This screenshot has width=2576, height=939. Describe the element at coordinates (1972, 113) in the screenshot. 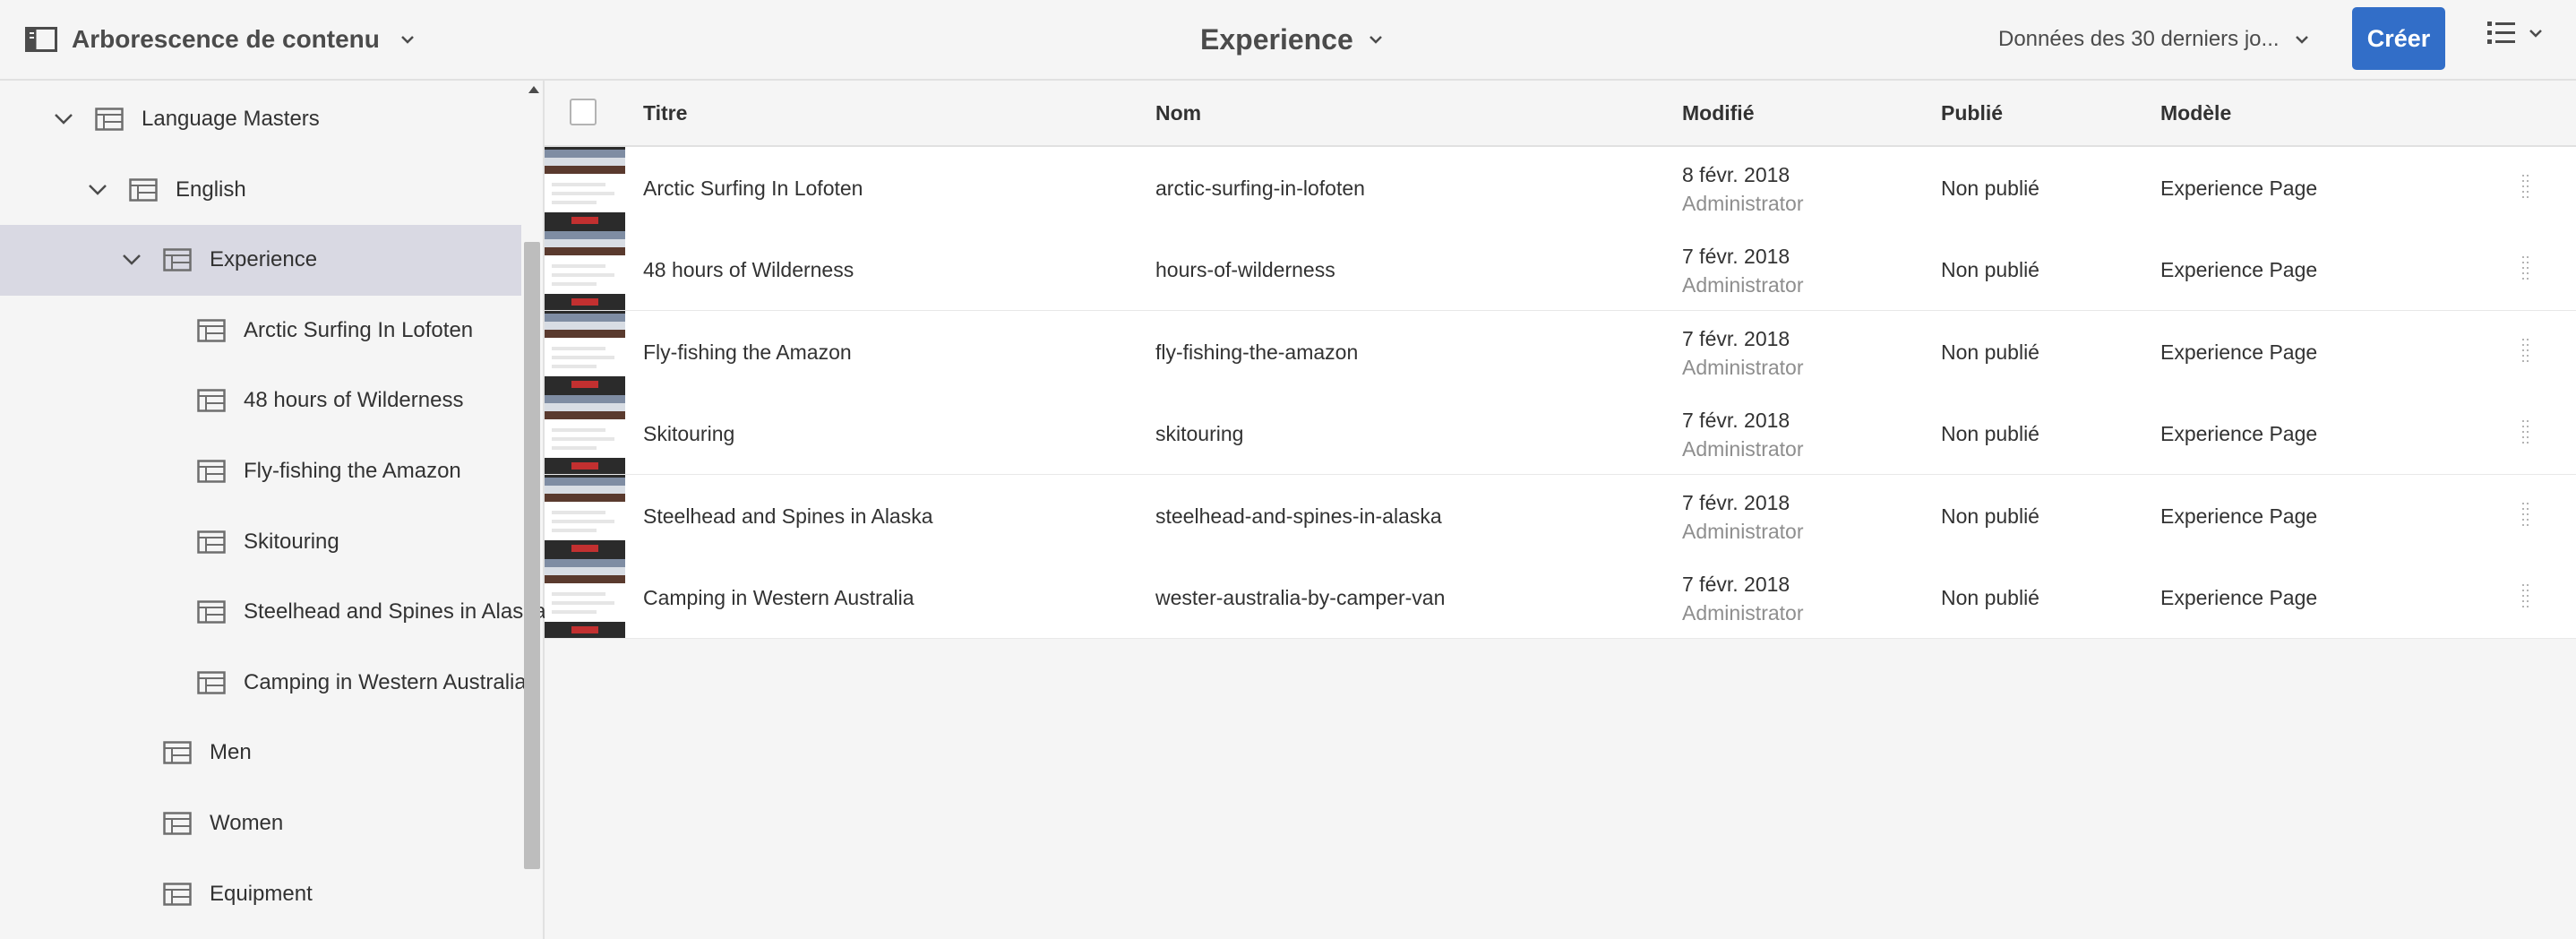

I see `column-header-published: Publié` at that location.